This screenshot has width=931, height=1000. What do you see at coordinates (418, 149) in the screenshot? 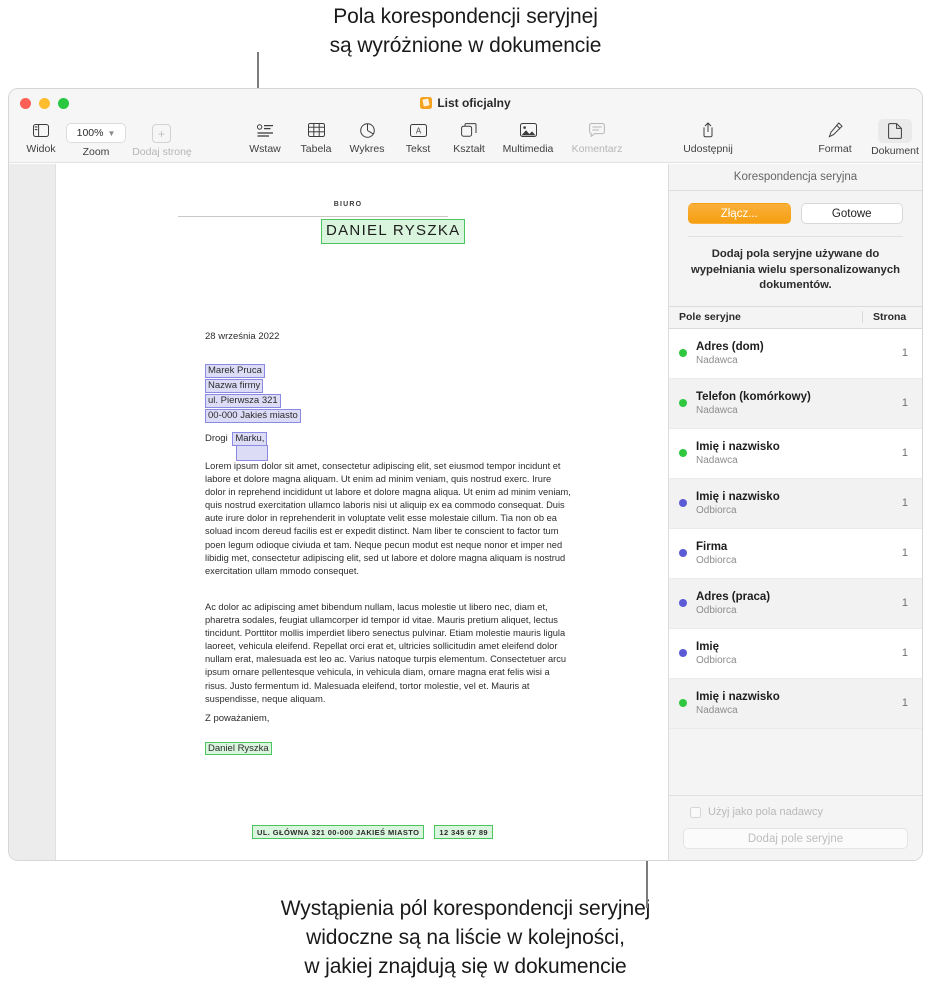
I see `toolbar-text-label: Tekst` at bounding box center [418, 149].